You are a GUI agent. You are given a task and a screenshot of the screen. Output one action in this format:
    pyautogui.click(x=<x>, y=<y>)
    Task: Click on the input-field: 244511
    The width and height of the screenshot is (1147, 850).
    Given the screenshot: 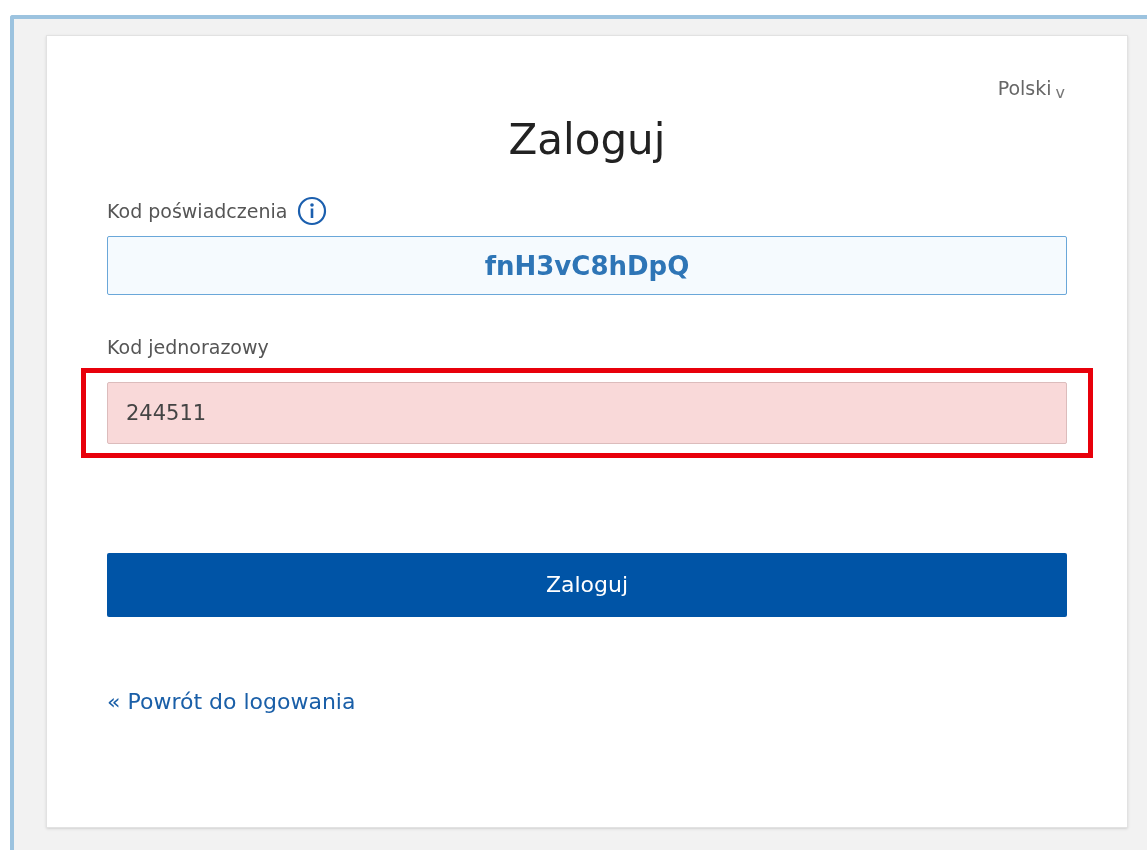 What is the action you would take?
    pyautogui.click(x=587, y=412)
    